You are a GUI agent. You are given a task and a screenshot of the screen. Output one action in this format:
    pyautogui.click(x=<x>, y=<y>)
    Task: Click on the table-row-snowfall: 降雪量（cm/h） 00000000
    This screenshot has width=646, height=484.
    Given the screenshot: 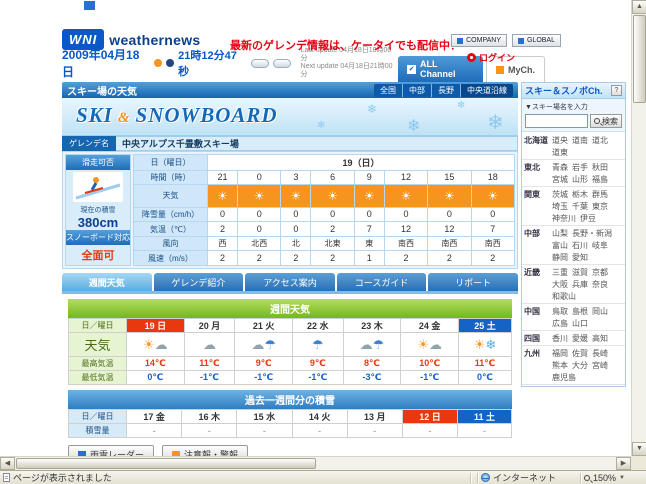 What is the action you would take?
    pyautogui.click(x=324, y=214)
    